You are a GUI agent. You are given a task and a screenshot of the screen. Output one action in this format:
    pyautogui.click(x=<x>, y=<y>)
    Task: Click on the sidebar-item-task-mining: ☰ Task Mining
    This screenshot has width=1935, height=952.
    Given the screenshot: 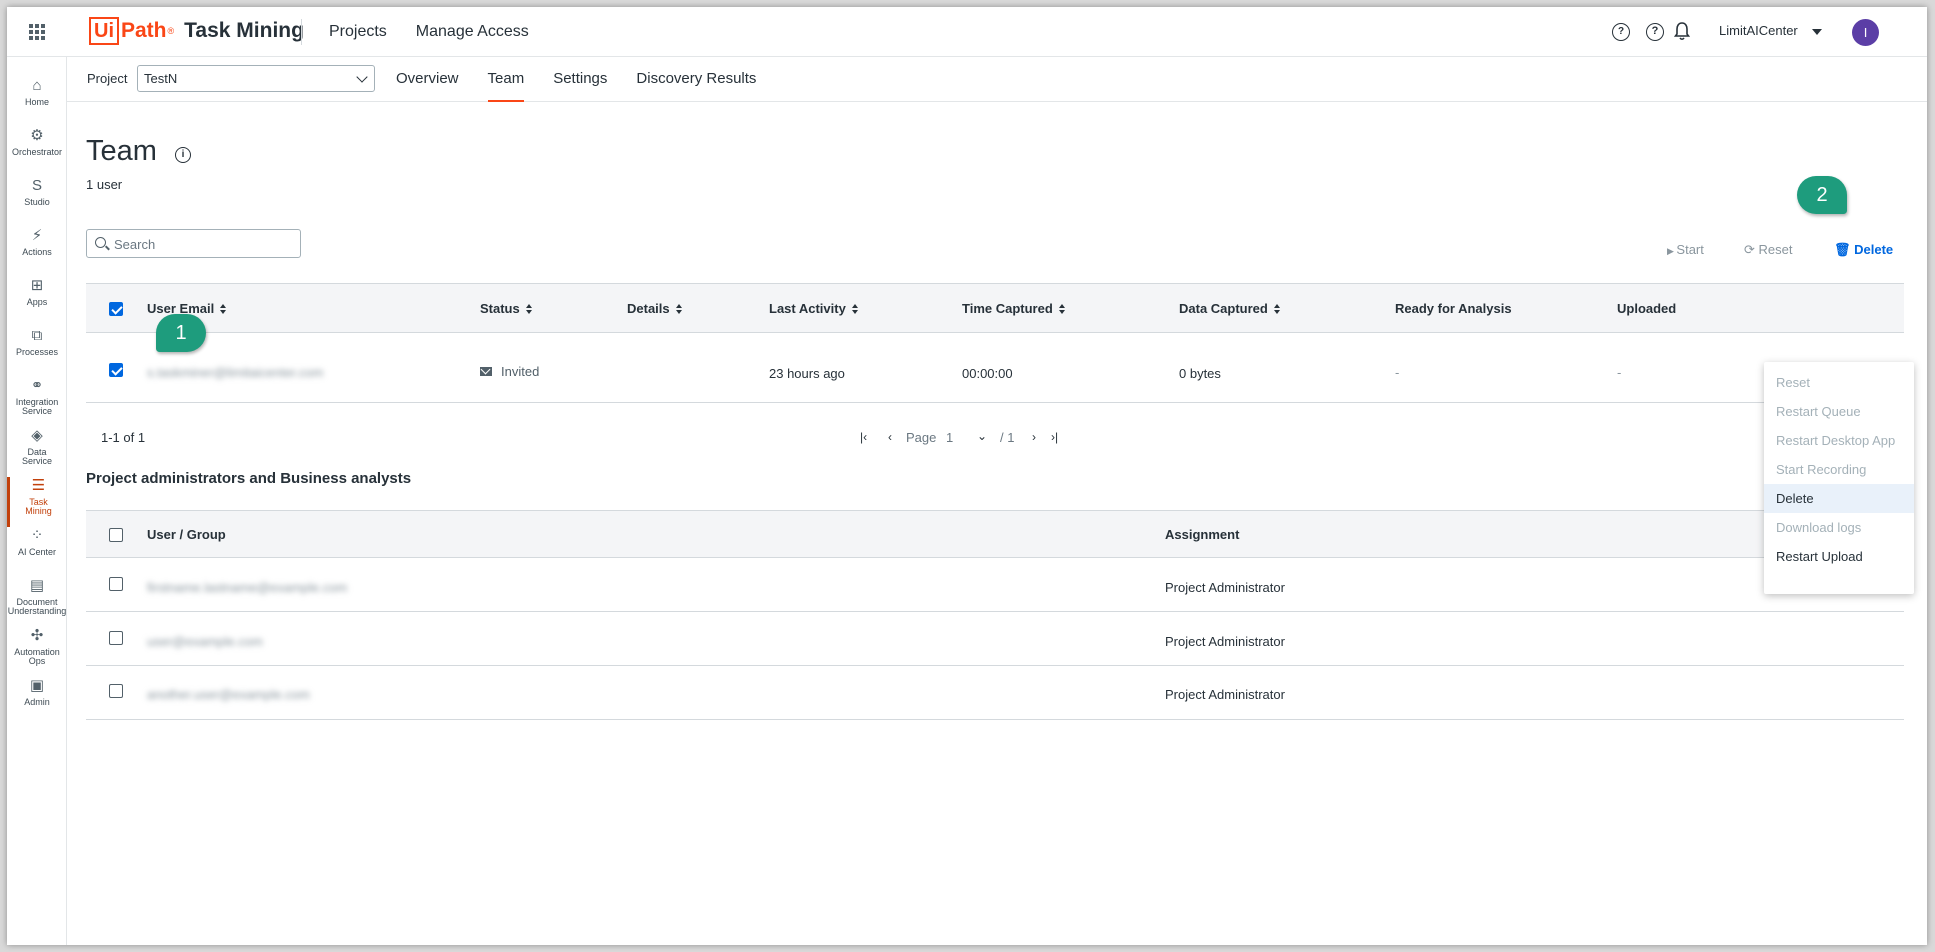 What is the action you would take?
    pyautogui.click(x=37, y=502)
    